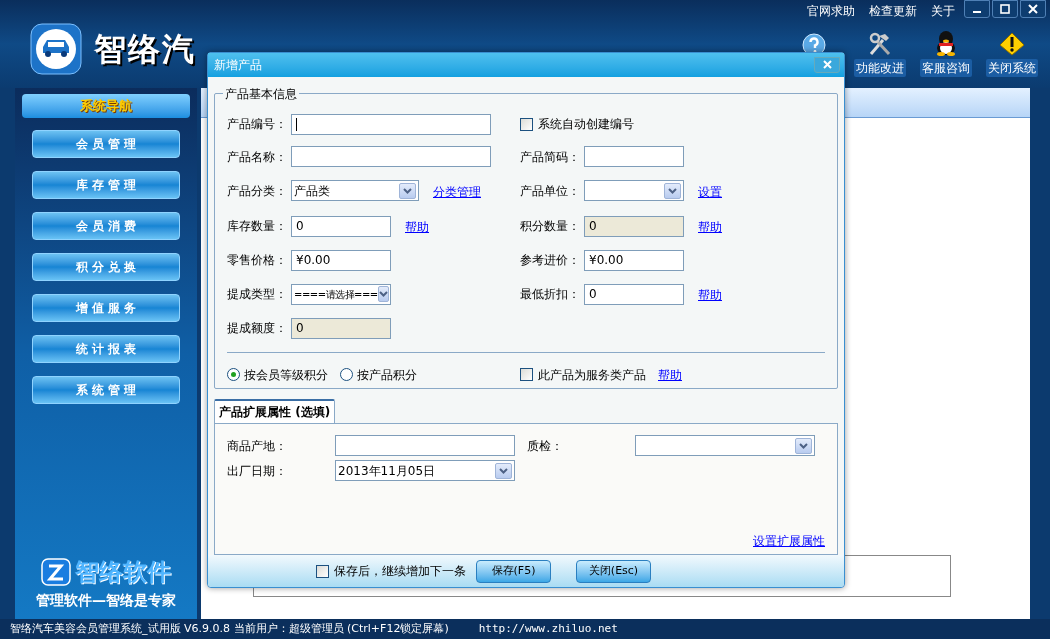  Describe the element at coordinates (893, 11) in the screenshot. I see `header-link: 检查更新` at that location.